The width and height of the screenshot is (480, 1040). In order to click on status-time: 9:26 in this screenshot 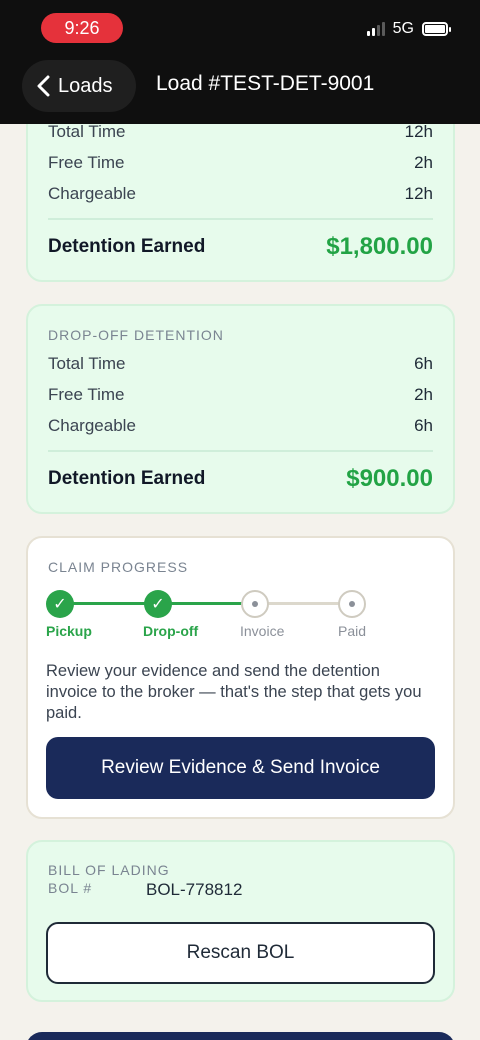, I will do `click(82, 28)`.